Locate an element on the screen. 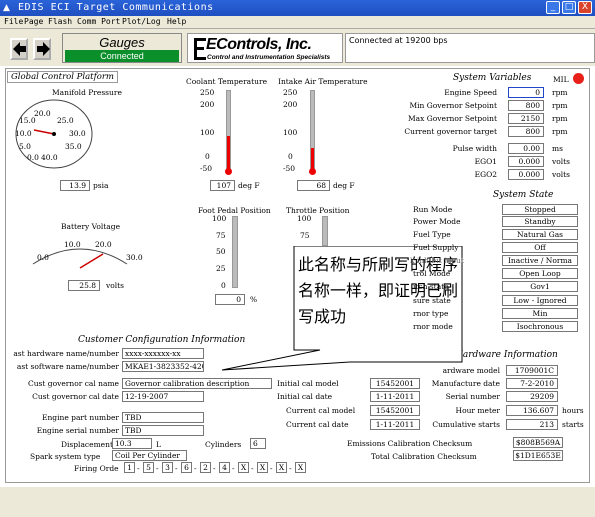 This screenshot has width=595, height=517. hw-label: Manufacture date is located at coordinates (465, 383).